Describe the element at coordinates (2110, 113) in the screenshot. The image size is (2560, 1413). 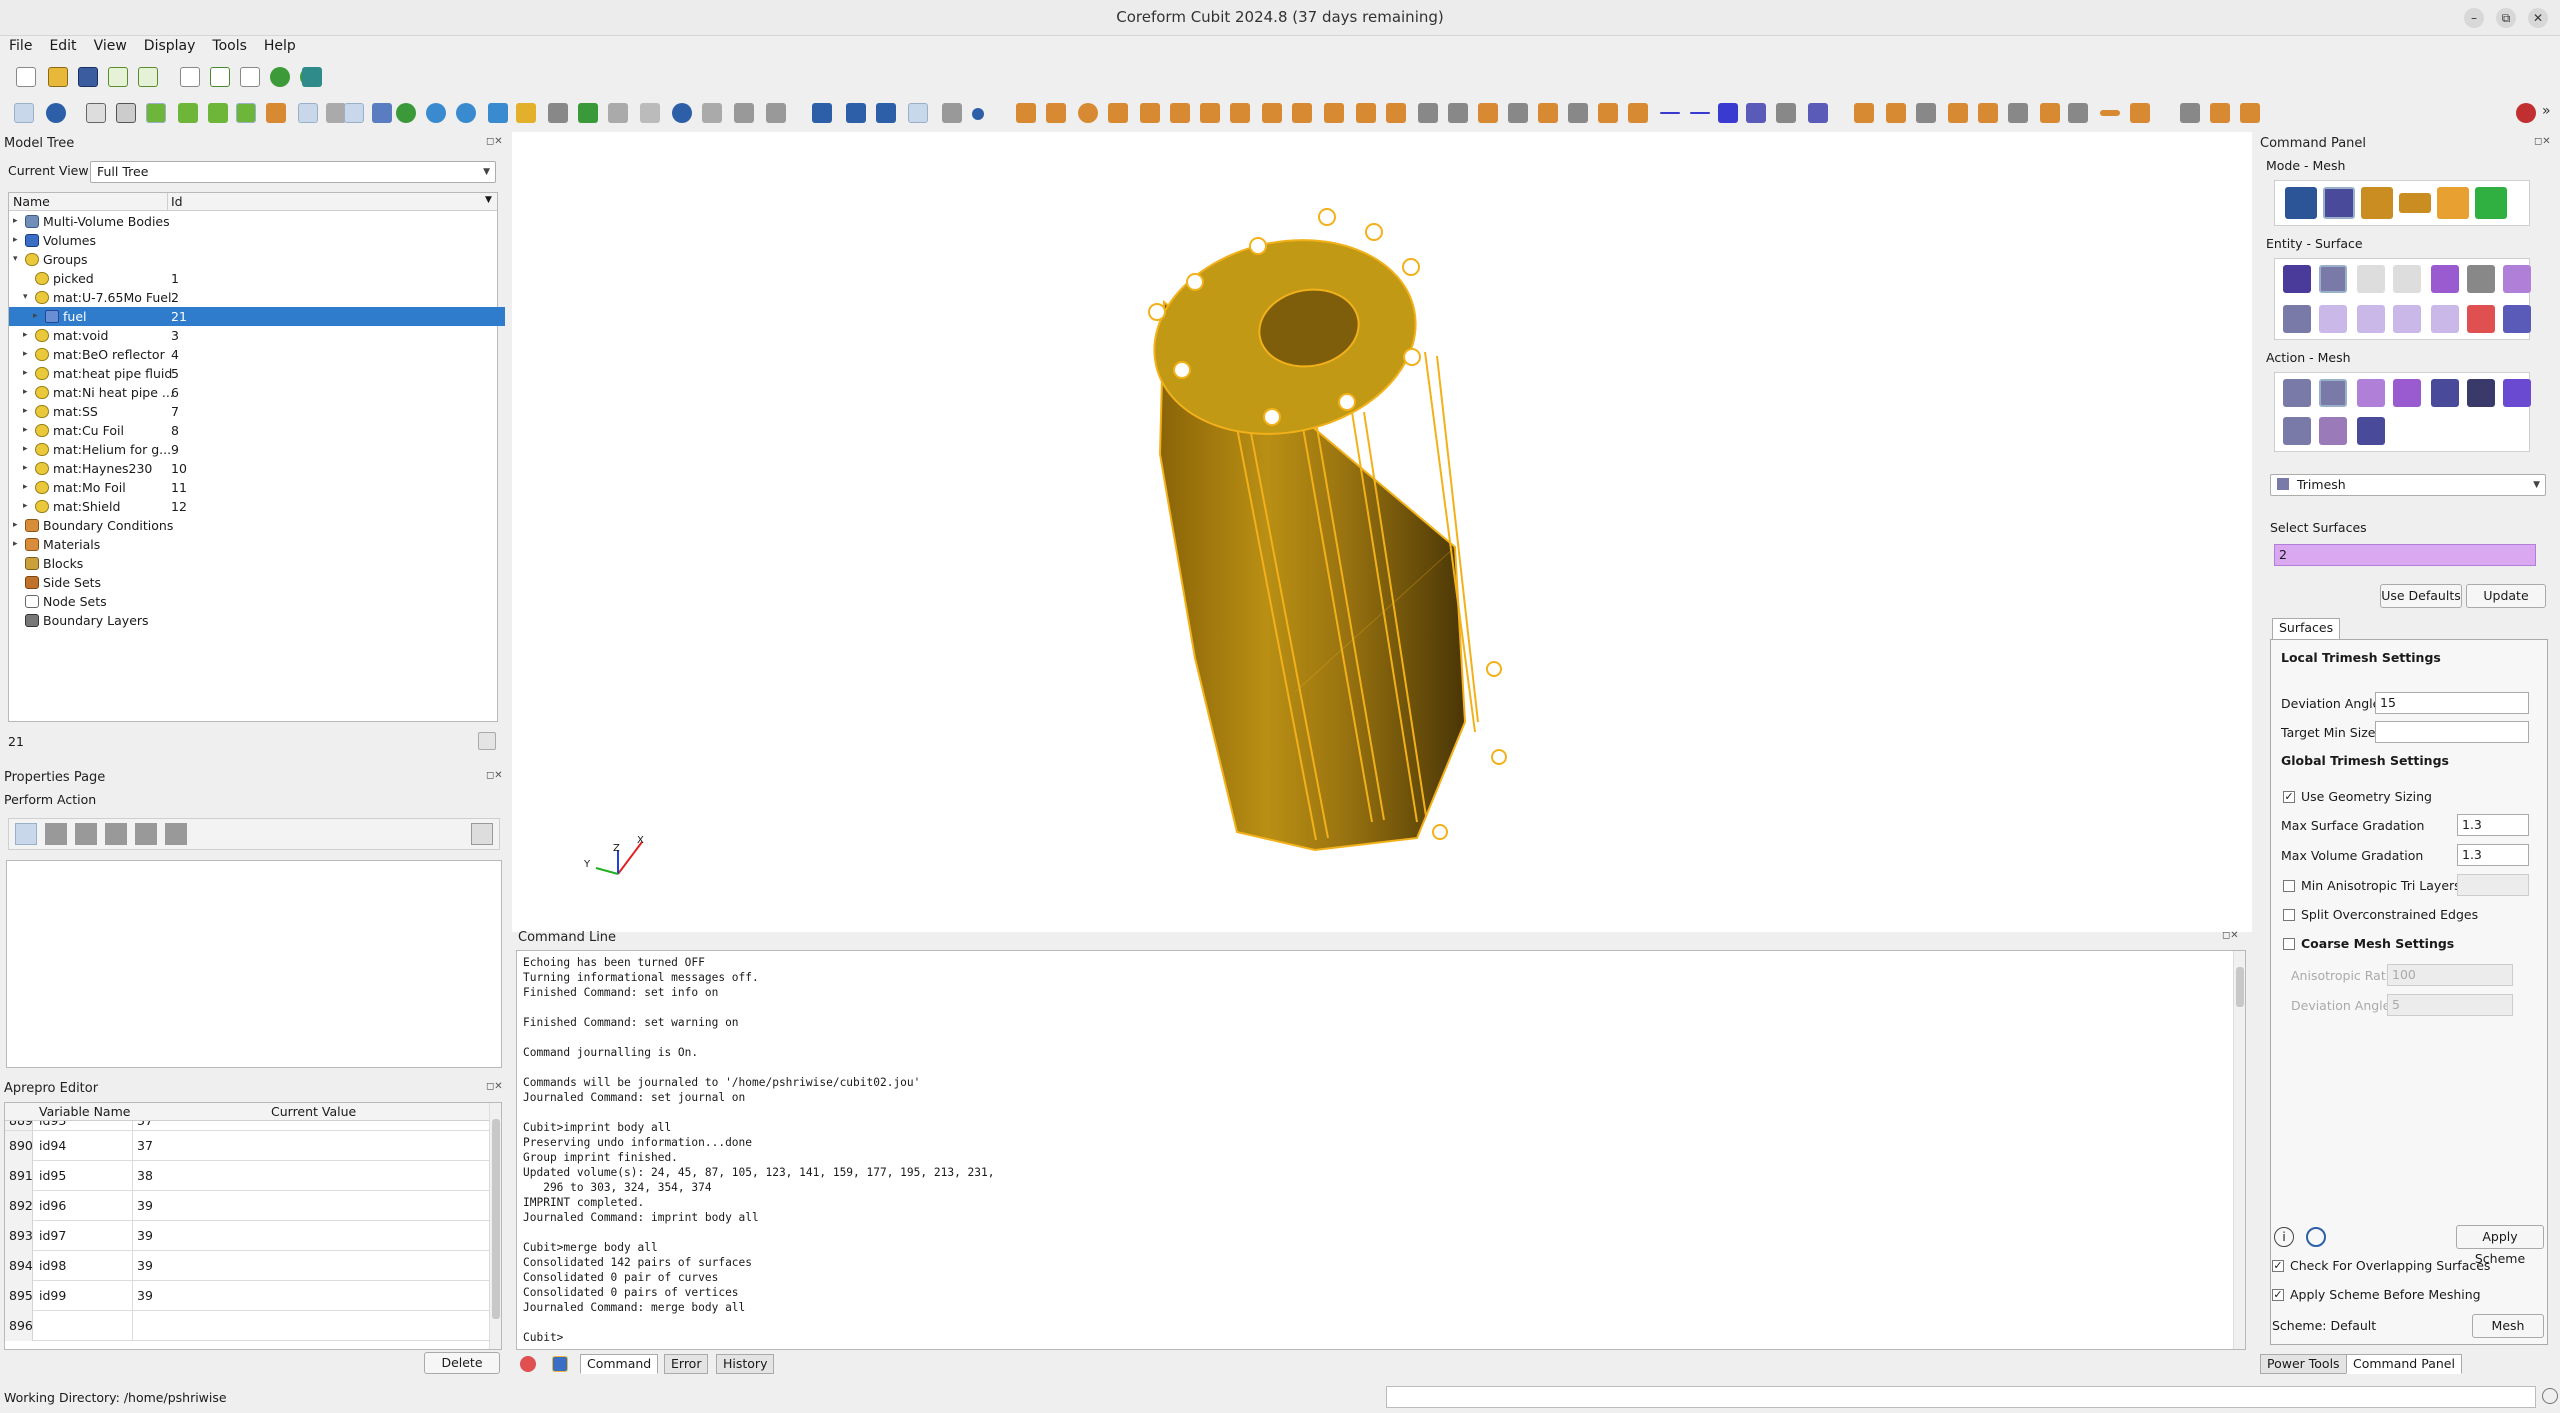
I see `bar-icon` at that location.